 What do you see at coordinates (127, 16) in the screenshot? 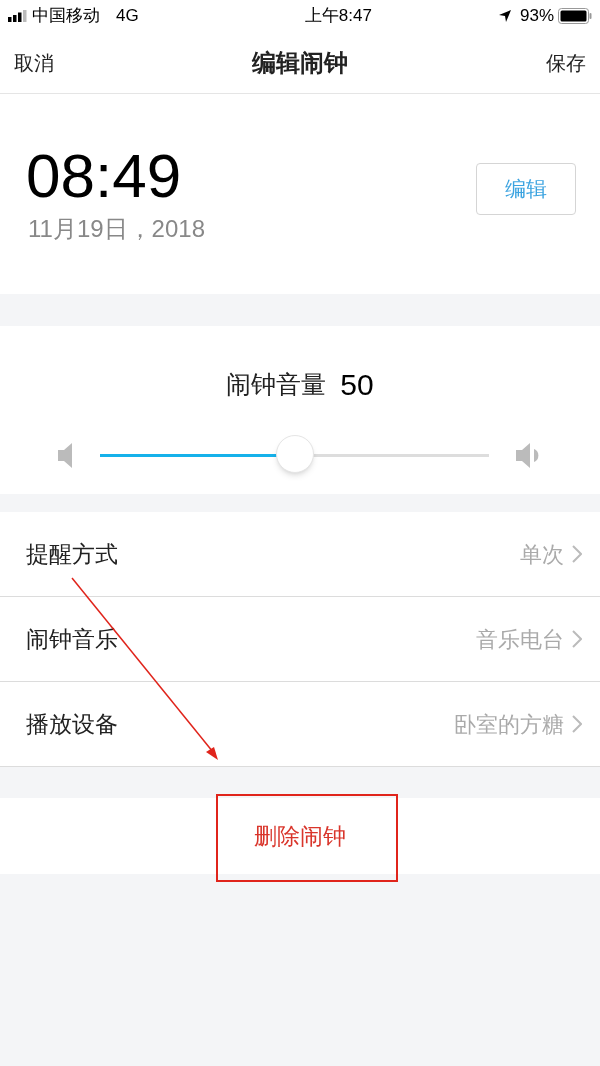
I see `network-type: 4G` at bounding box center [127, 16].